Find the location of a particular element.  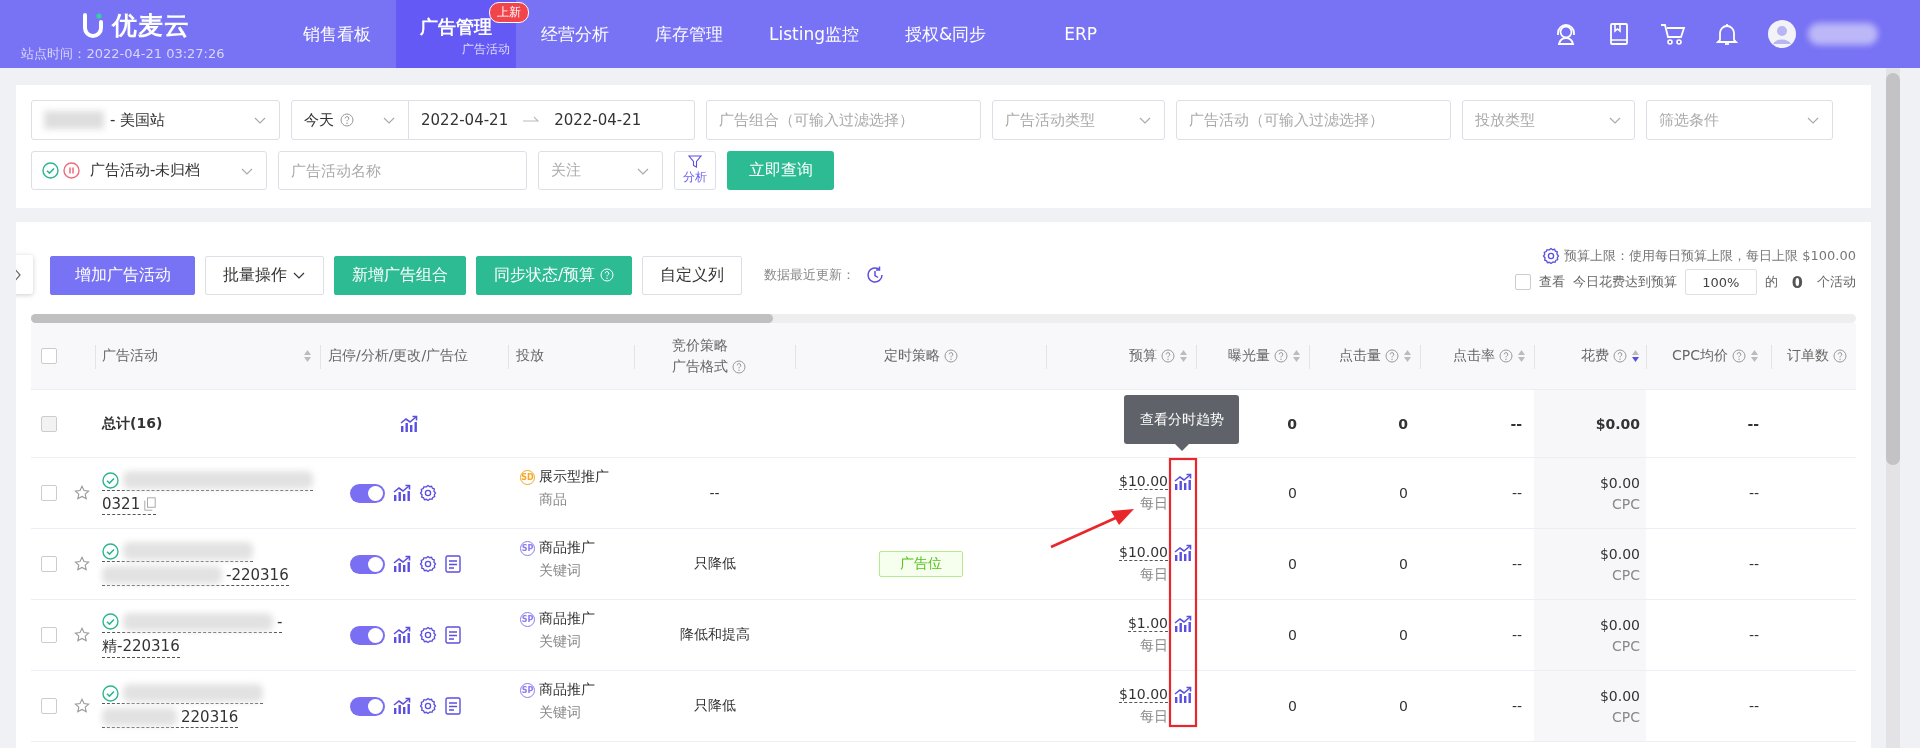

toolbar-button: 增加广告活动 is located at coordinates (122, 275).